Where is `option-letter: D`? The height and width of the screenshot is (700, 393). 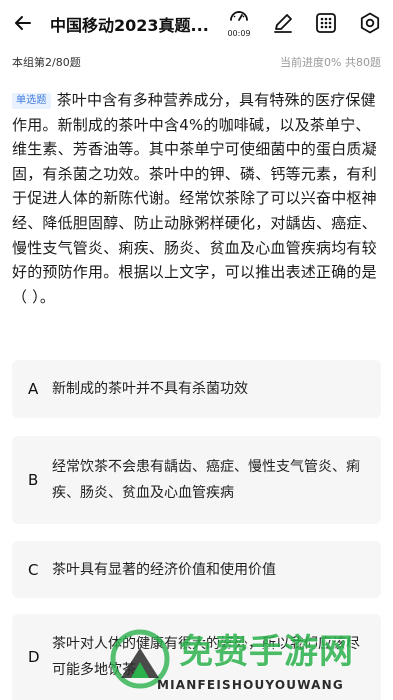 option-letter: D is located at coordinates (34, 657).